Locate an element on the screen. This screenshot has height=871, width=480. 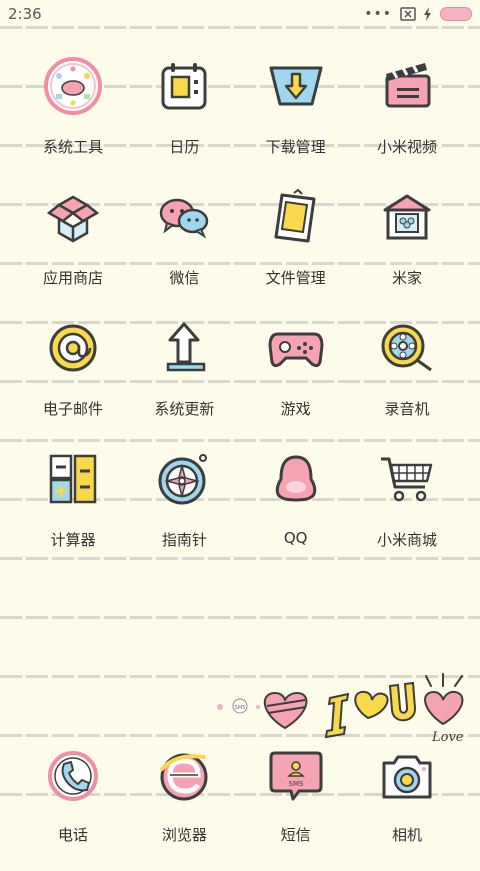
app-label: 录音机 is located at coordinates (407, 409).